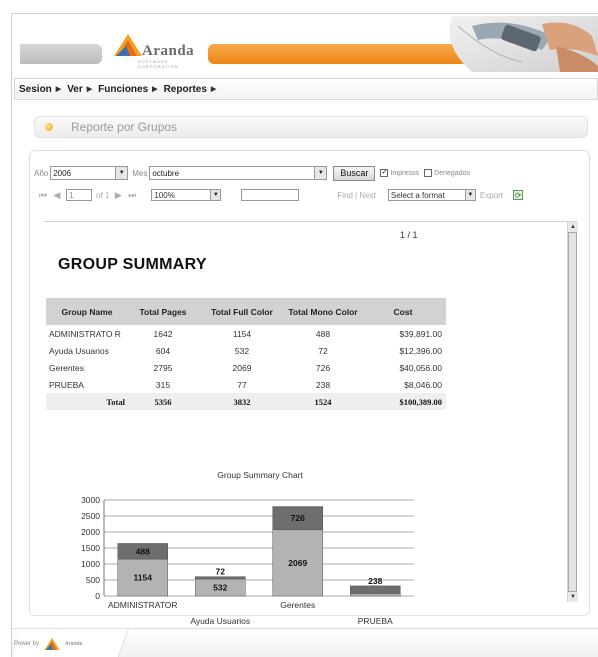 Image resolution: width=598 pixels, height=657 pixels. What do you see at coordinates (297, 563) in the screenshot?
I see `data-label: 2069` at bounding box center [297, 563].